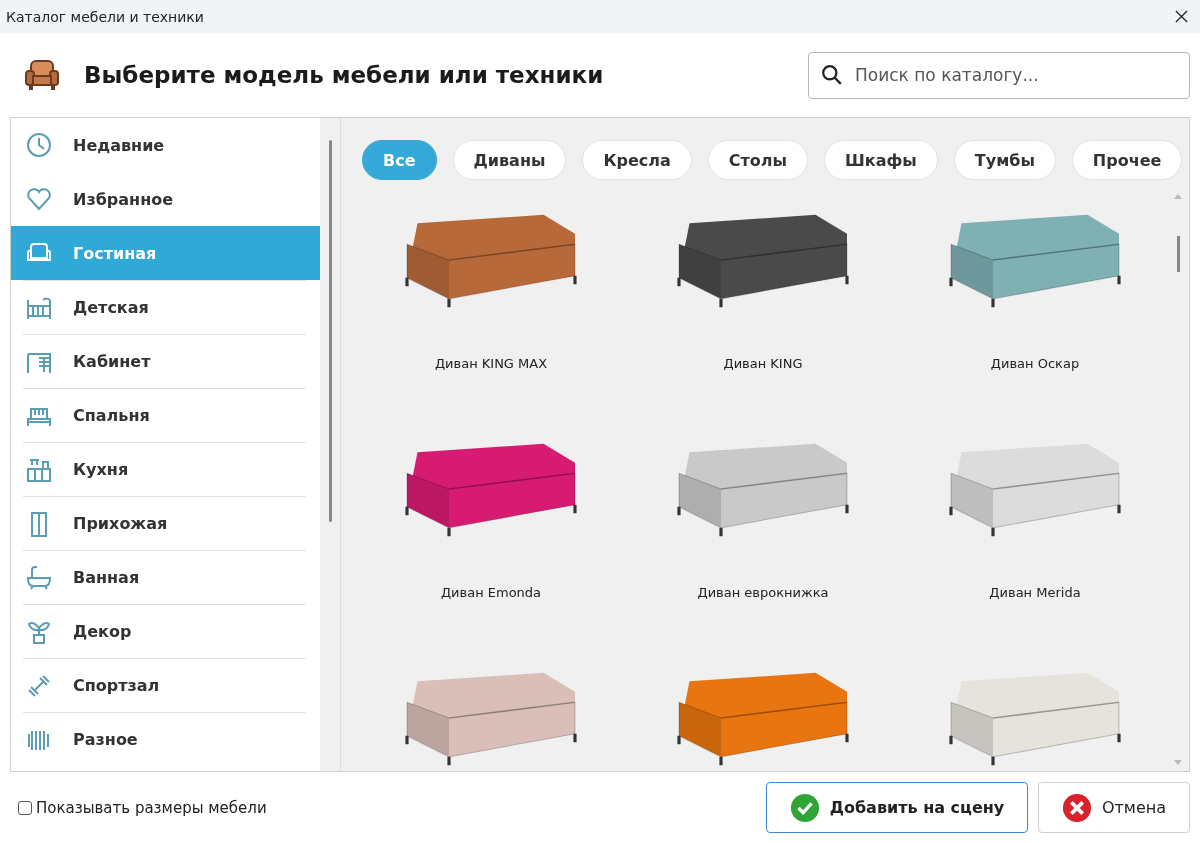 The width and height of the screenshot is (1200, 843). I want to click on category-item: Недавние, so click(158, 145).